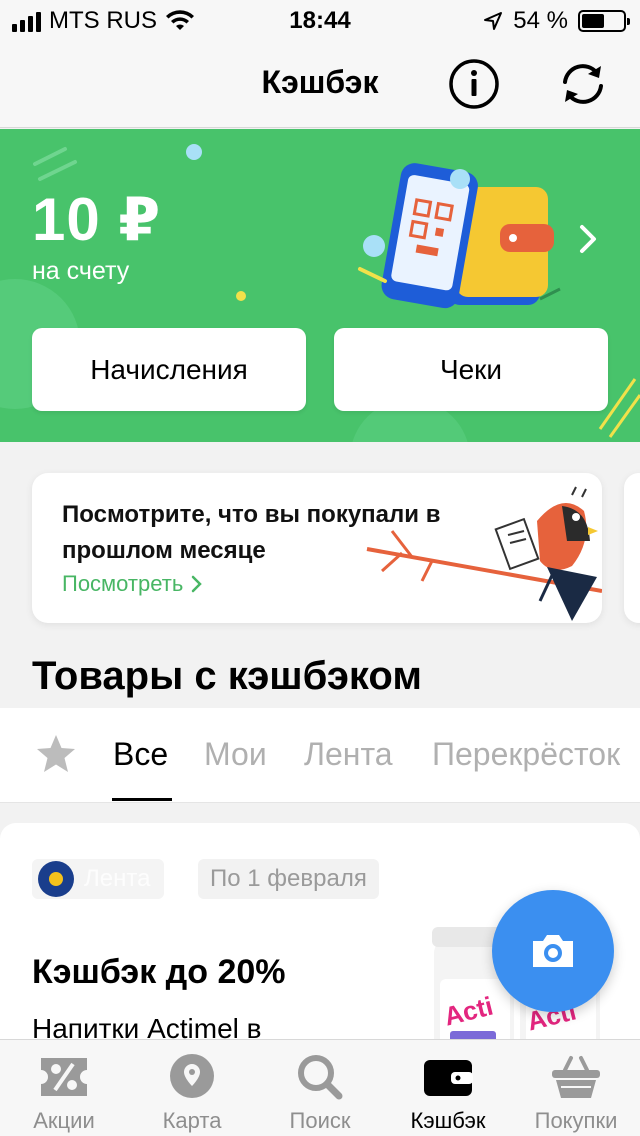 The height and width of the screenshot is (1136, 640). I want to click on nav-bar: Кэшбэк, so click(320, 84).